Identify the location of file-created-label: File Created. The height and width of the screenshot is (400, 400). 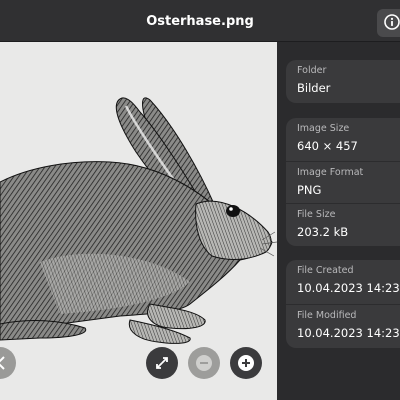
(325, 270).